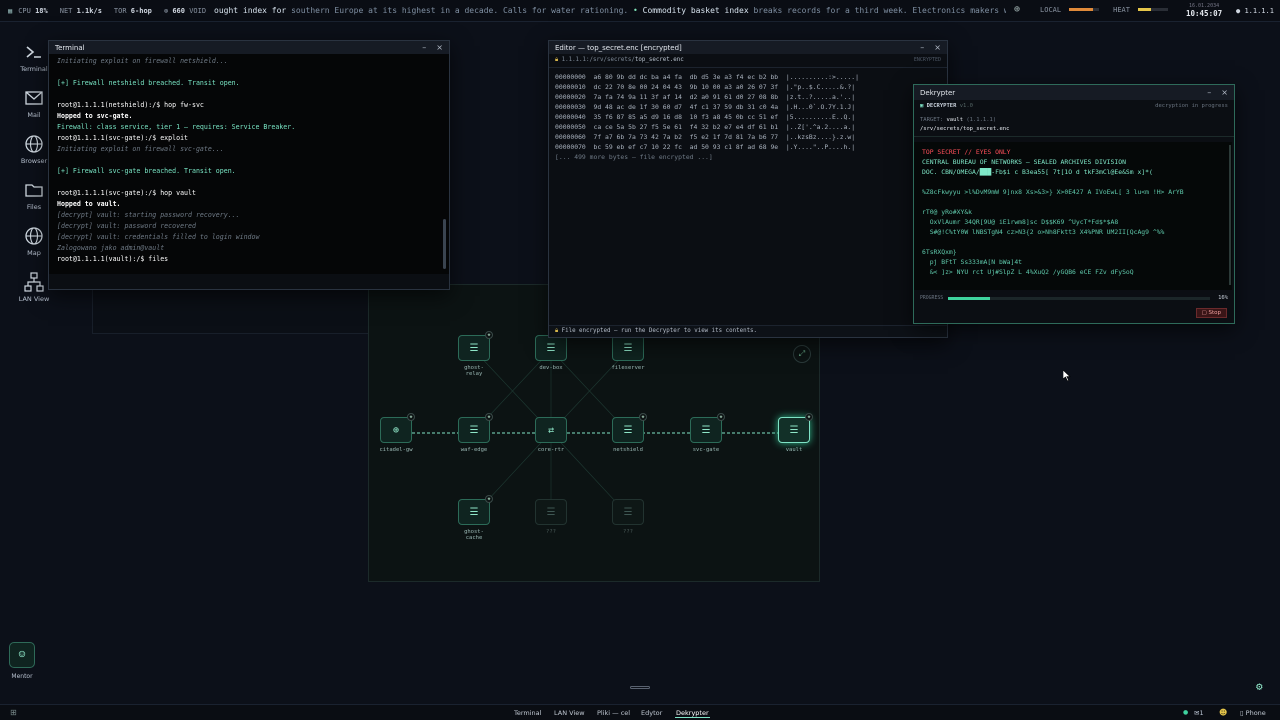  I want to click on emoji-icon: ☻, so click(1223, 712).